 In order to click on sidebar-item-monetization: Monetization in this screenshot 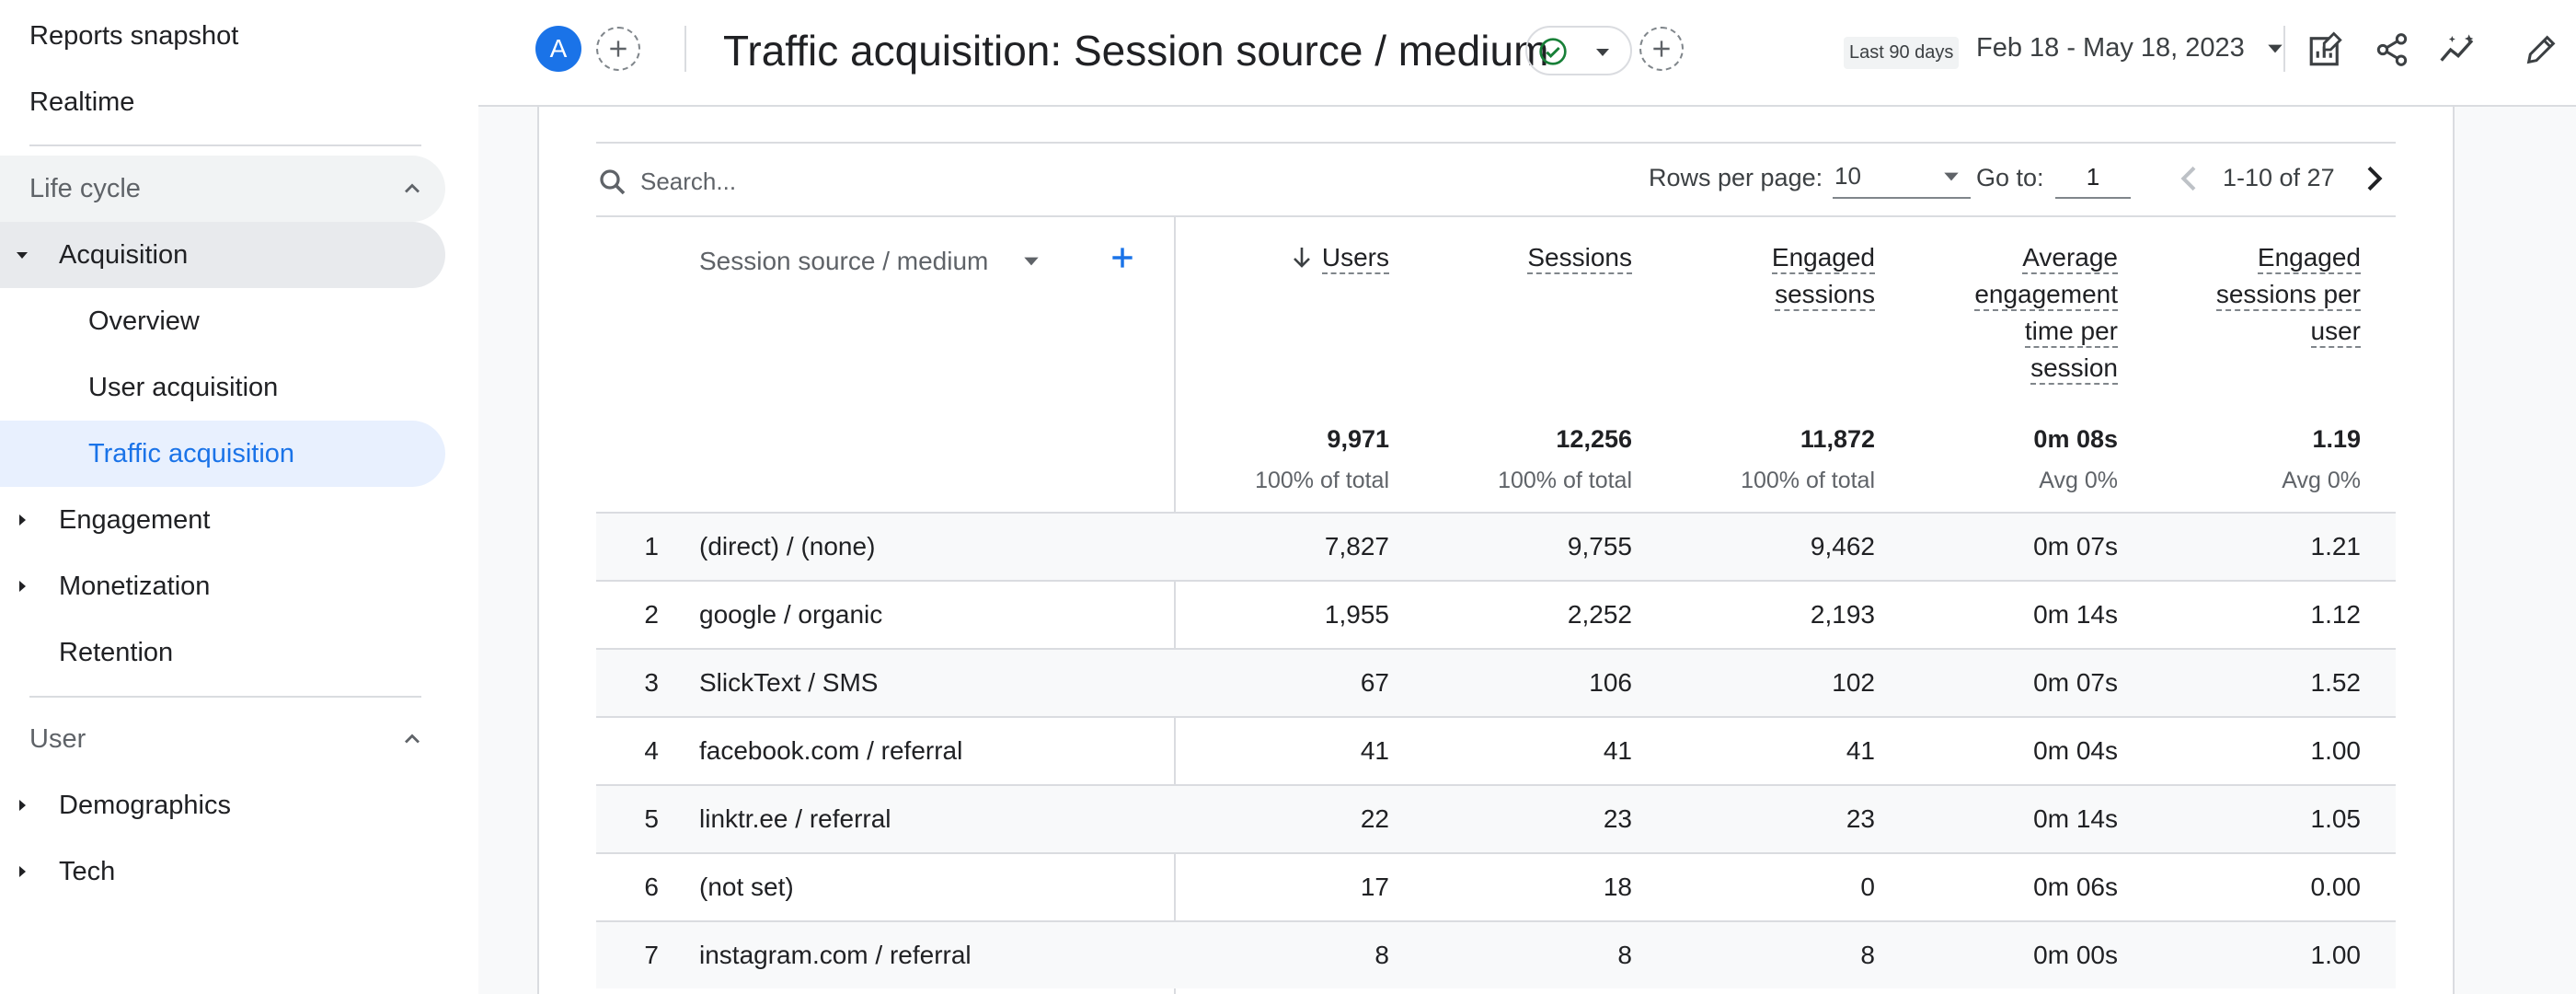, I will do `click(222, 586)`.